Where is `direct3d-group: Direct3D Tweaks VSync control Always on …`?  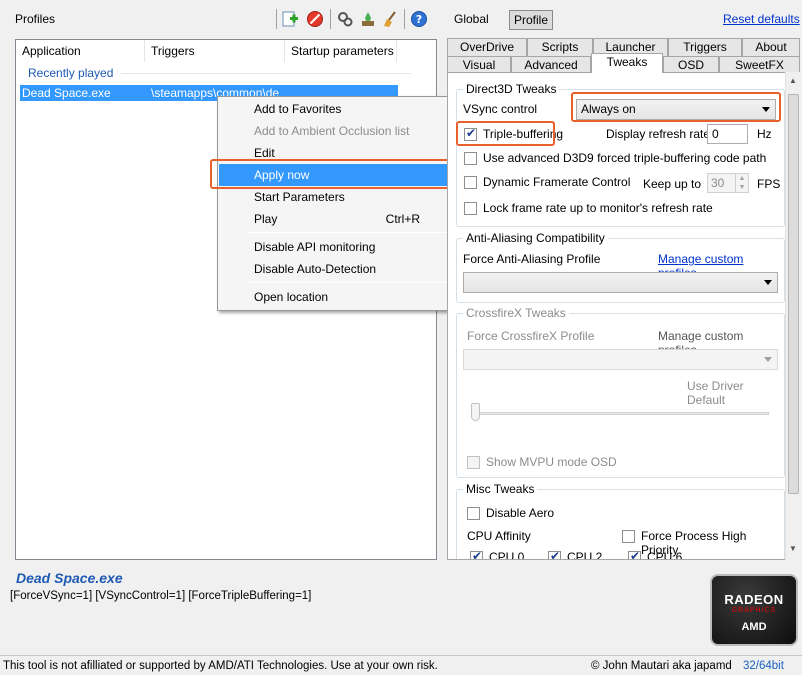
direct3d-group: Direct3D Tweaks VSync control Always on … is located at coordinates (620, 154).